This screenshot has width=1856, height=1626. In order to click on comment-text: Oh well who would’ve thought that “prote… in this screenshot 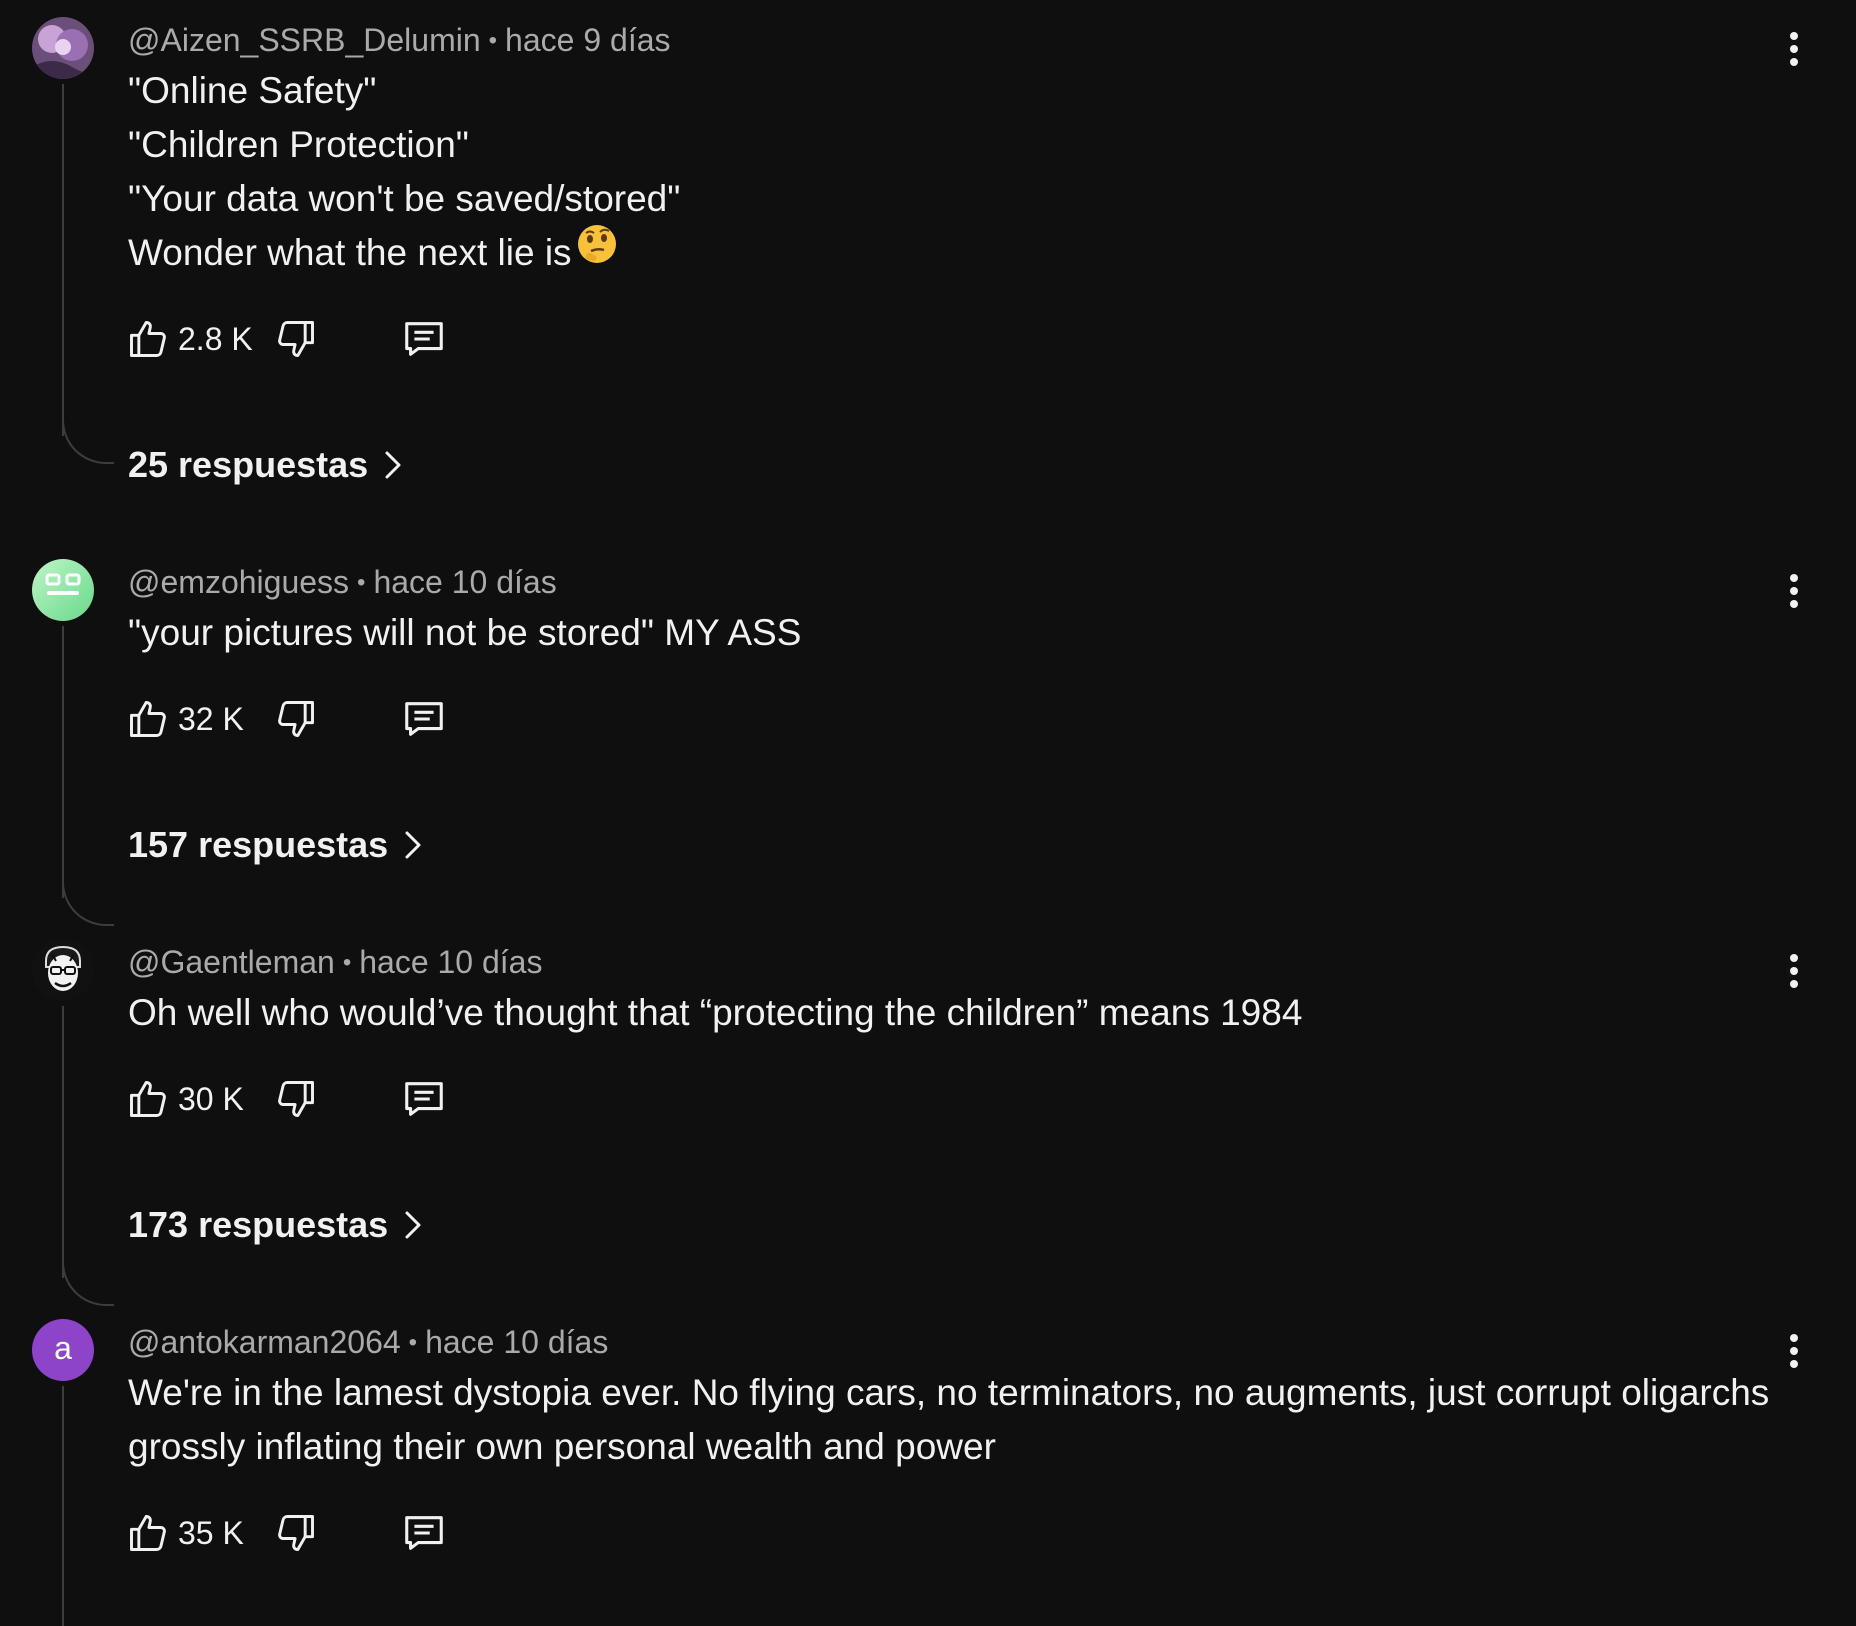, I will do `click(715, 1012)`.